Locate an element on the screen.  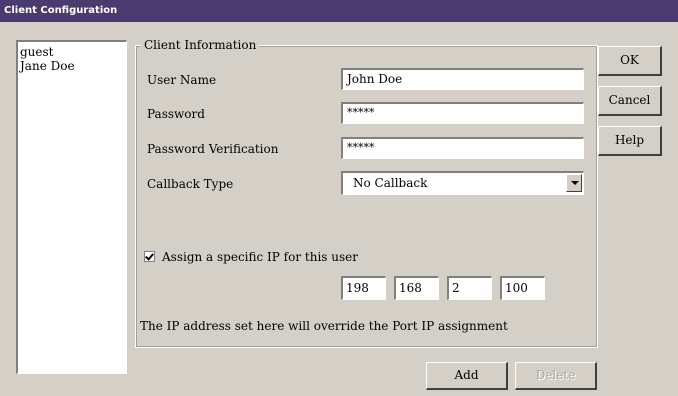
list-item: guest is located at coordinates (72, 52).